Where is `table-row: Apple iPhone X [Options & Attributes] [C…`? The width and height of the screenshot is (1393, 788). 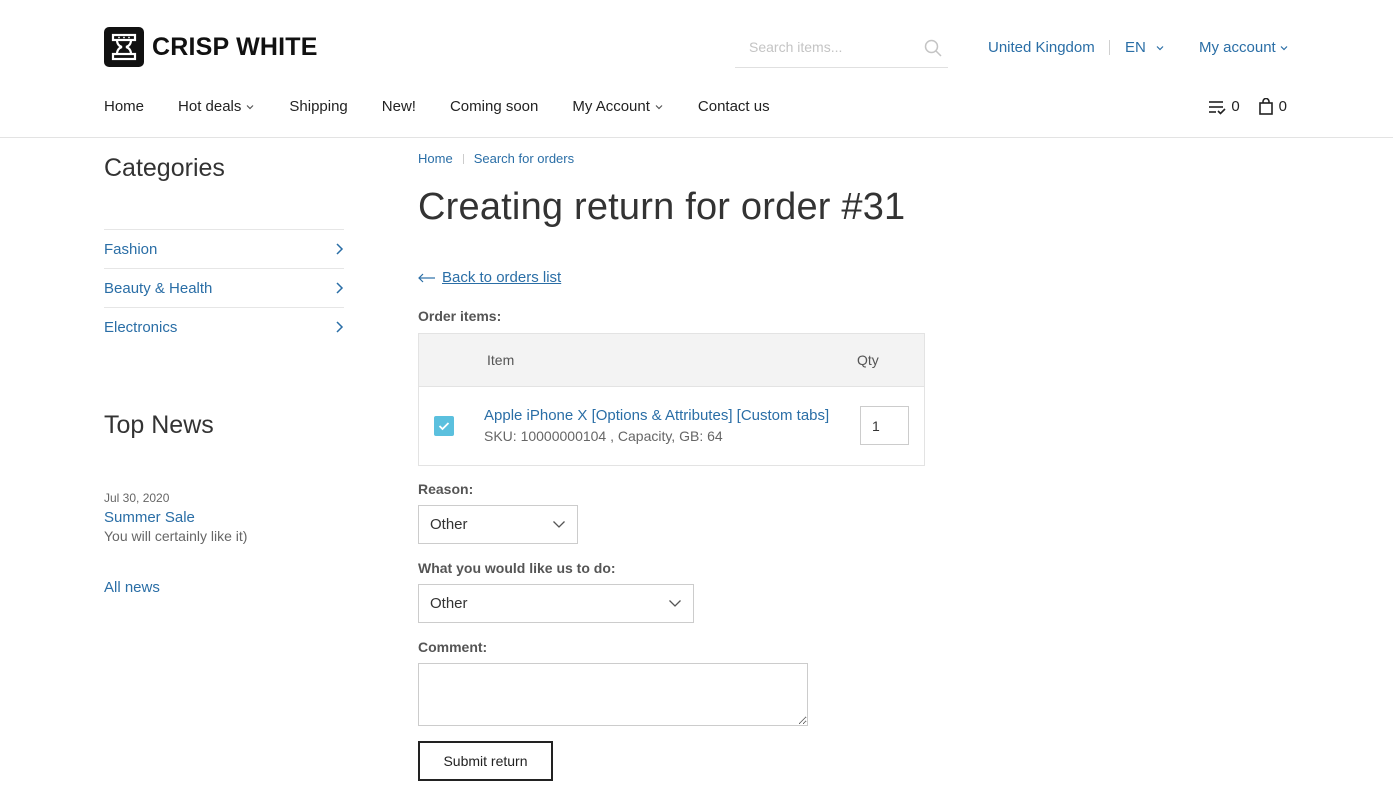 table-row: Apple iPhone X [Options & Attributes] [C… is located at coordinates (671, 426).